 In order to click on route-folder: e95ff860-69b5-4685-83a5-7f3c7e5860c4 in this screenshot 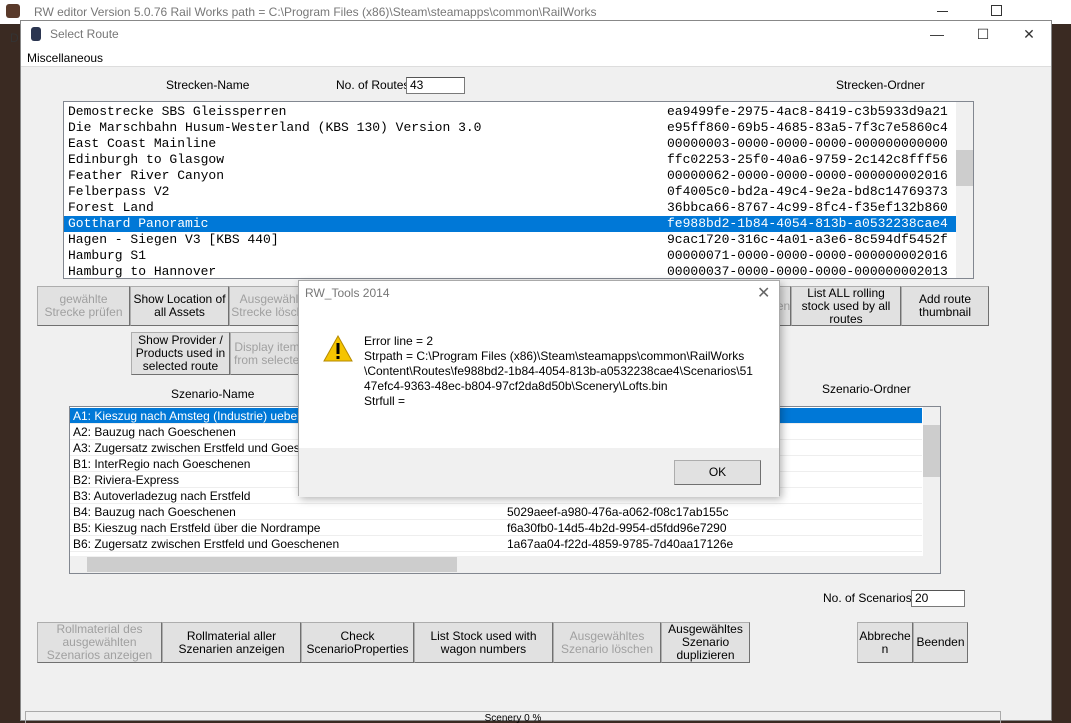, I will do `click(807, 127)`.